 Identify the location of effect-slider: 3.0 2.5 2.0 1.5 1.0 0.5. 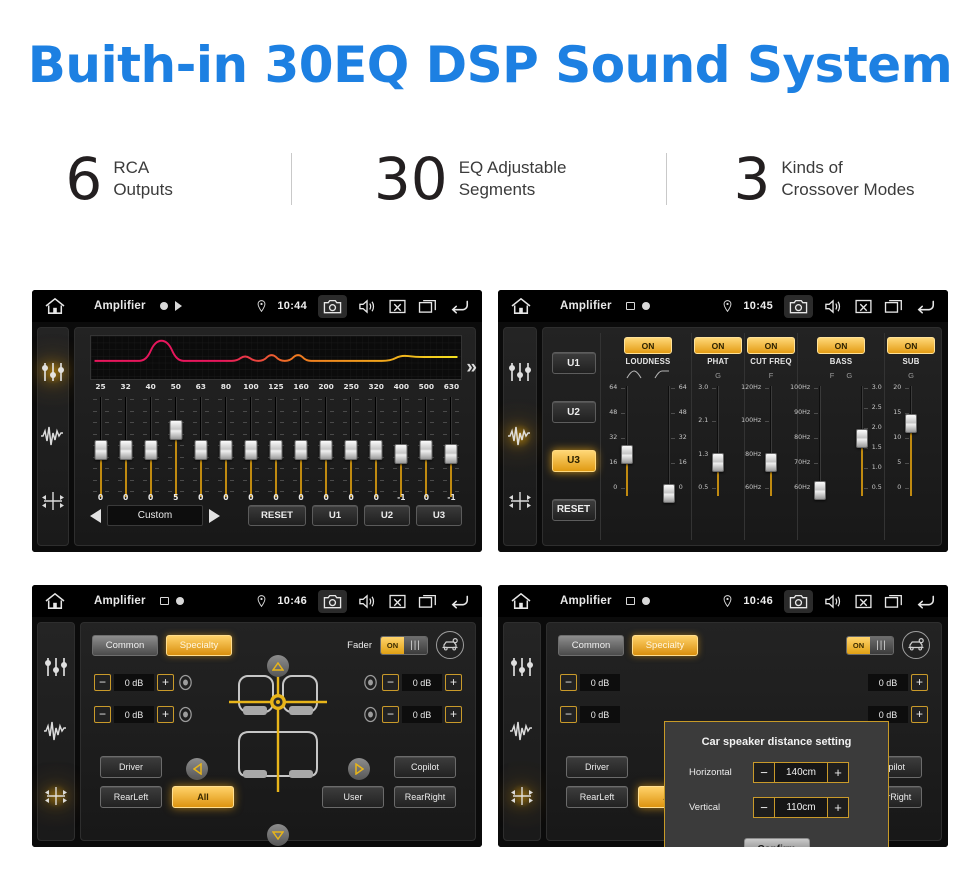
(862, 441).